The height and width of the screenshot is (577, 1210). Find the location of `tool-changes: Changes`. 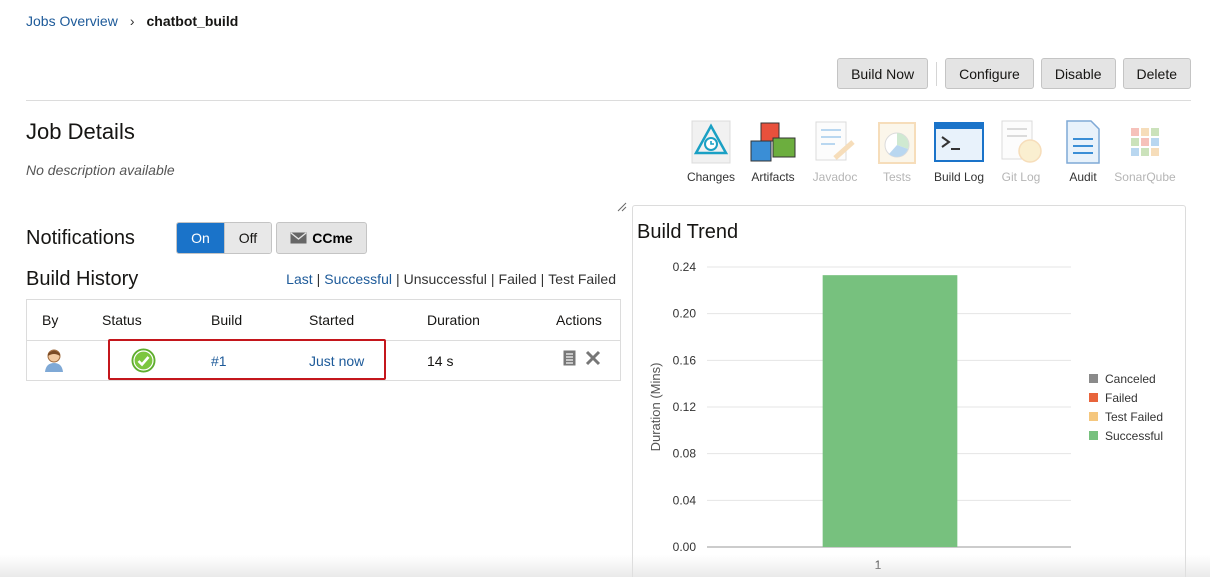

tool-changes: Changes is located at coordinates (711, 150).